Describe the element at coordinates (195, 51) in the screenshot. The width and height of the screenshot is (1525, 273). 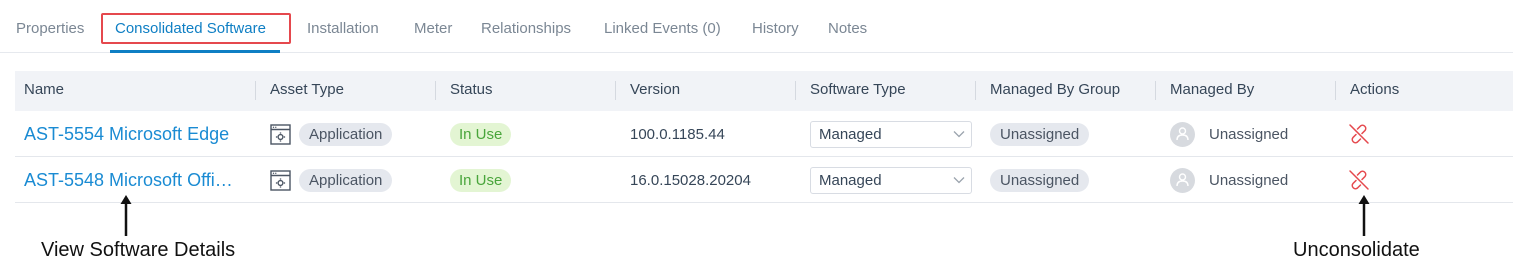
I see `active-tab-indicator` at that location.